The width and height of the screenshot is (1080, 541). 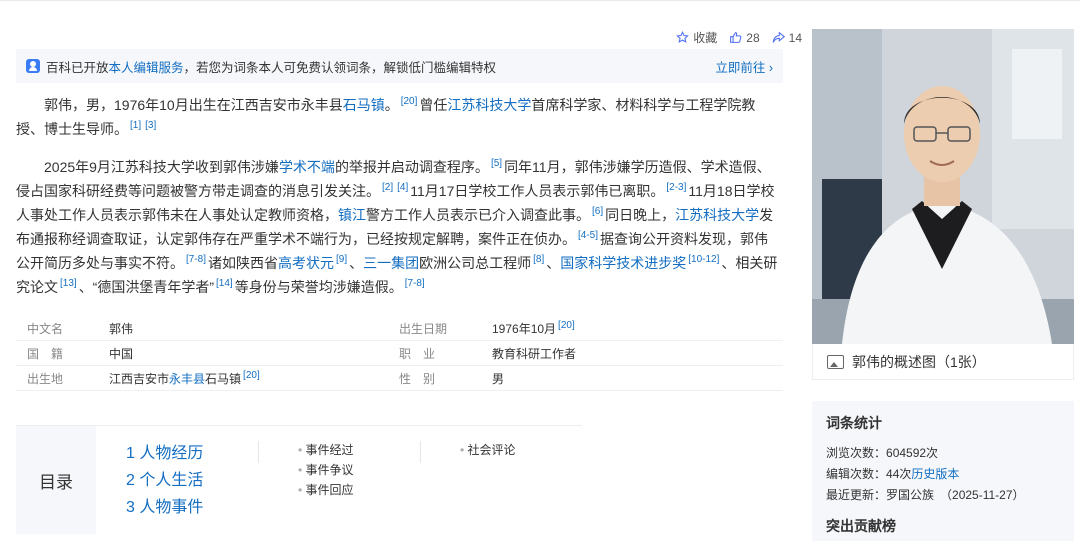 What do you see at coordinates (161, 167) in the screenshot?
I see `text: 2025年9月江苏科技大学收到郭伟涉嫌` at bounding box center [161, 167].